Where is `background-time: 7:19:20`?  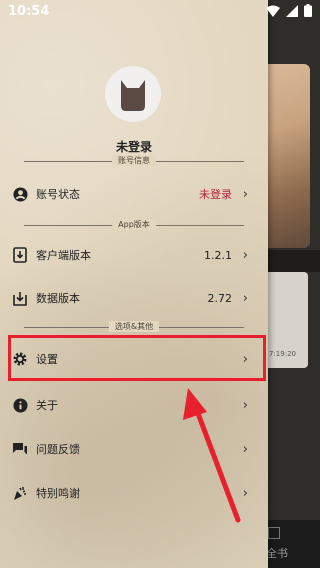
background-time: 7:19:20 is located at coordinates (282, 354).